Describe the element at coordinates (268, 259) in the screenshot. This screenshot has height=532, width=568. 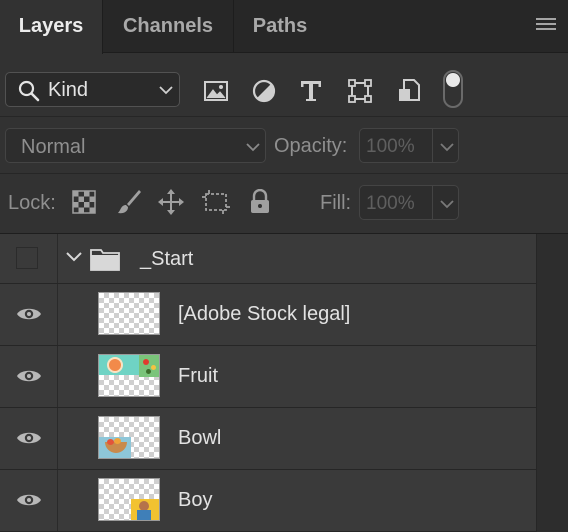
I see `layer-group-row: _Start` at that location.